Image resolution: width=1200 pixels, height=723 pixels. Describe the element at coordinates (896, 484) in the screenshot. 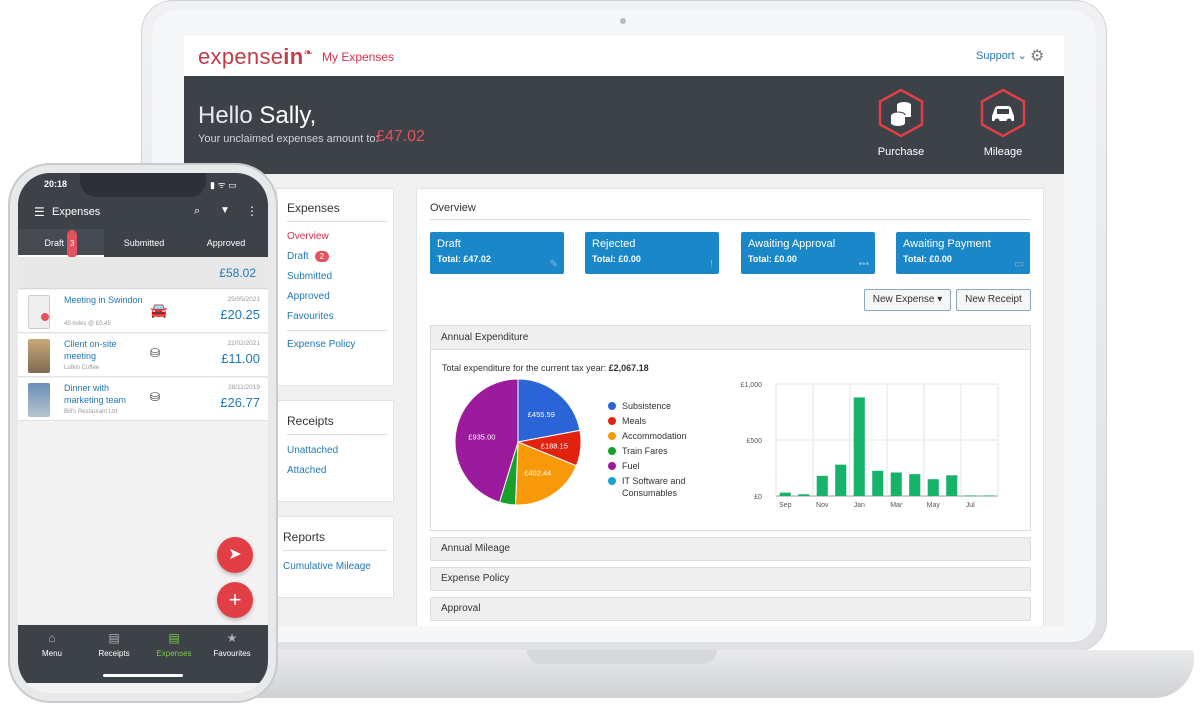

I see `bar-mar` at that location.